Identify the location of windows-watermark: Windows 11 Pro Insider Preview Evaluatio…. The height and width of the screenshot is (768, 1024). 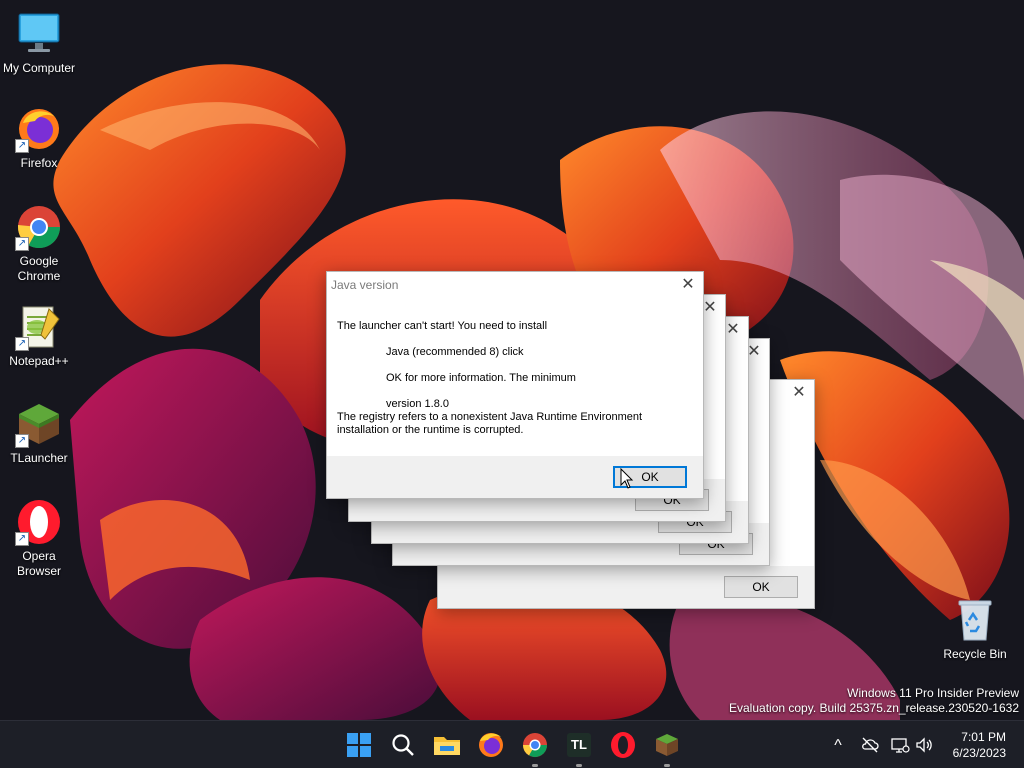
(874, 701).